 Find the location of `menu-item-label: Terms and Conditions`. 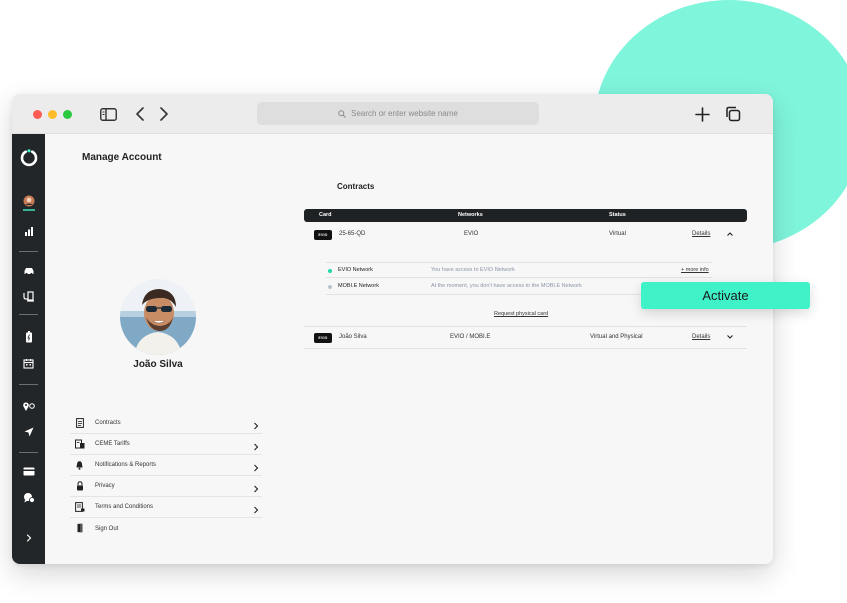

menu-item-label: Terms and Conditions is located at coordinates (124, 507).